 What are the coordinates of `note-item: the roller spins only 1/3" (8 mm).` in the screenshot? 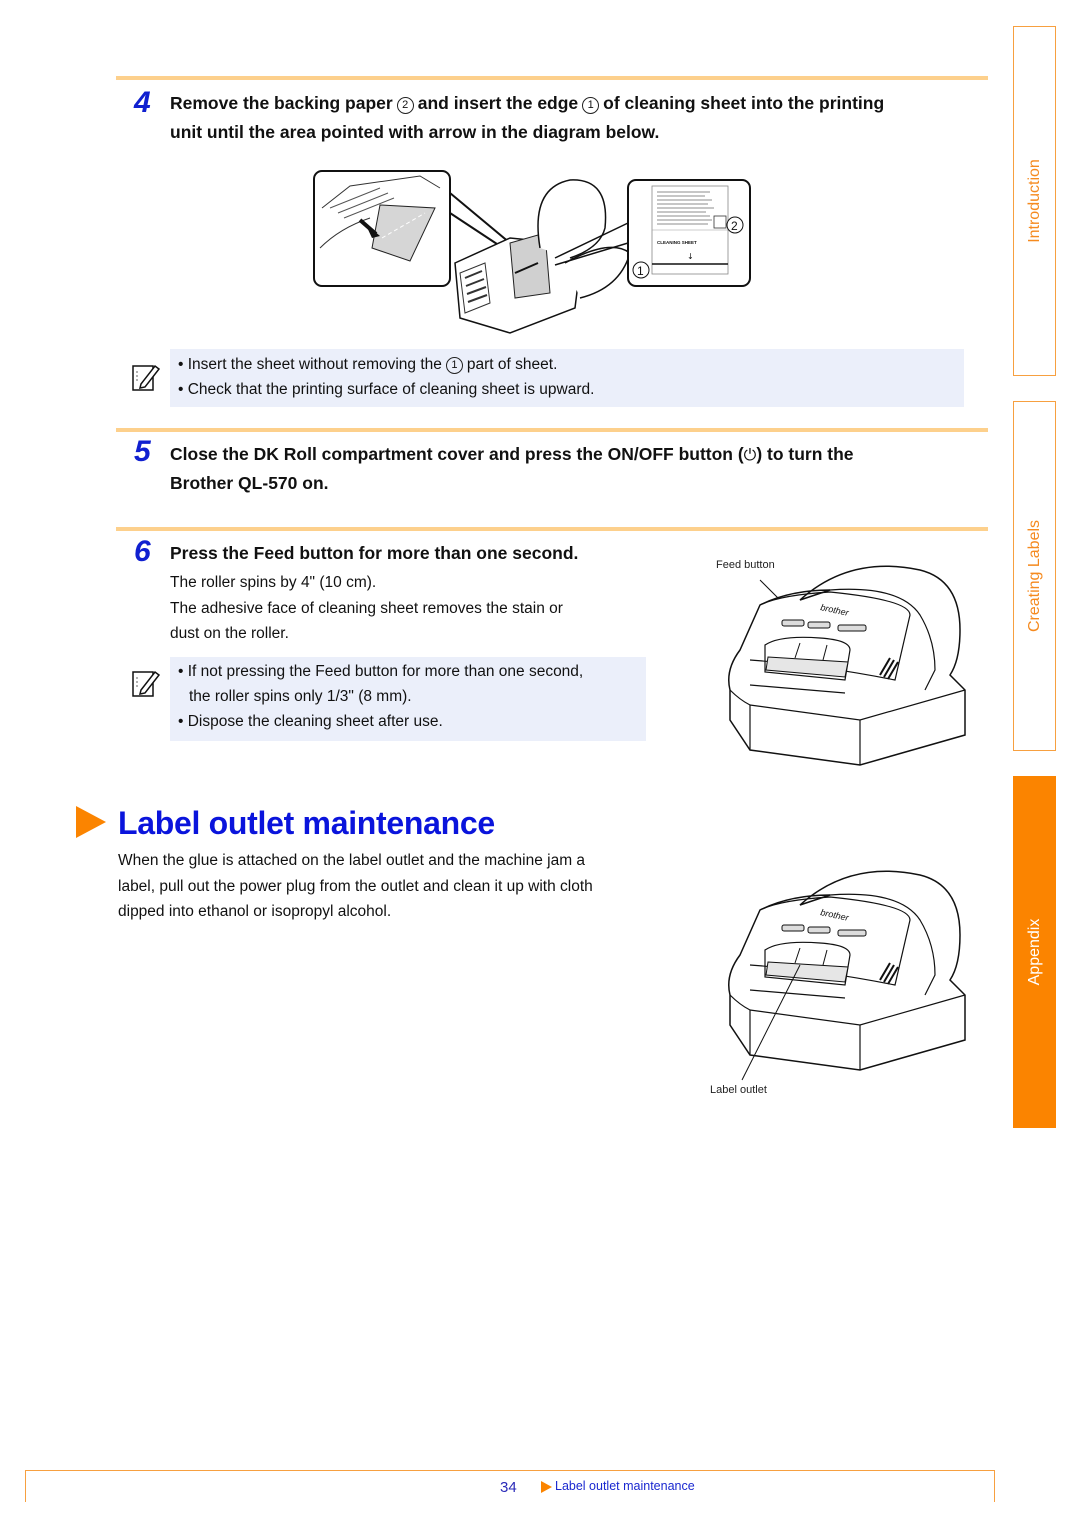 It's located at (300, 696).